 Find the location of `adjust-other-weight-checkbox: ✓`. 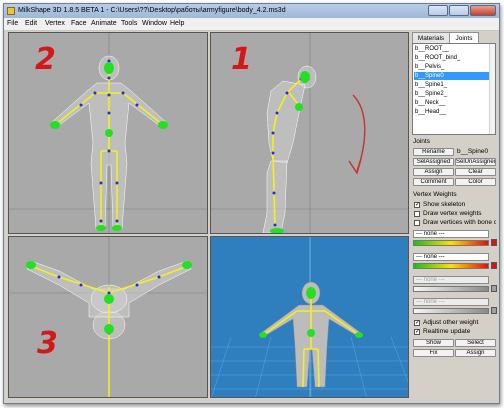

adjust-other-weight-checkbox: ✓ is located at coordinates (417, 323).